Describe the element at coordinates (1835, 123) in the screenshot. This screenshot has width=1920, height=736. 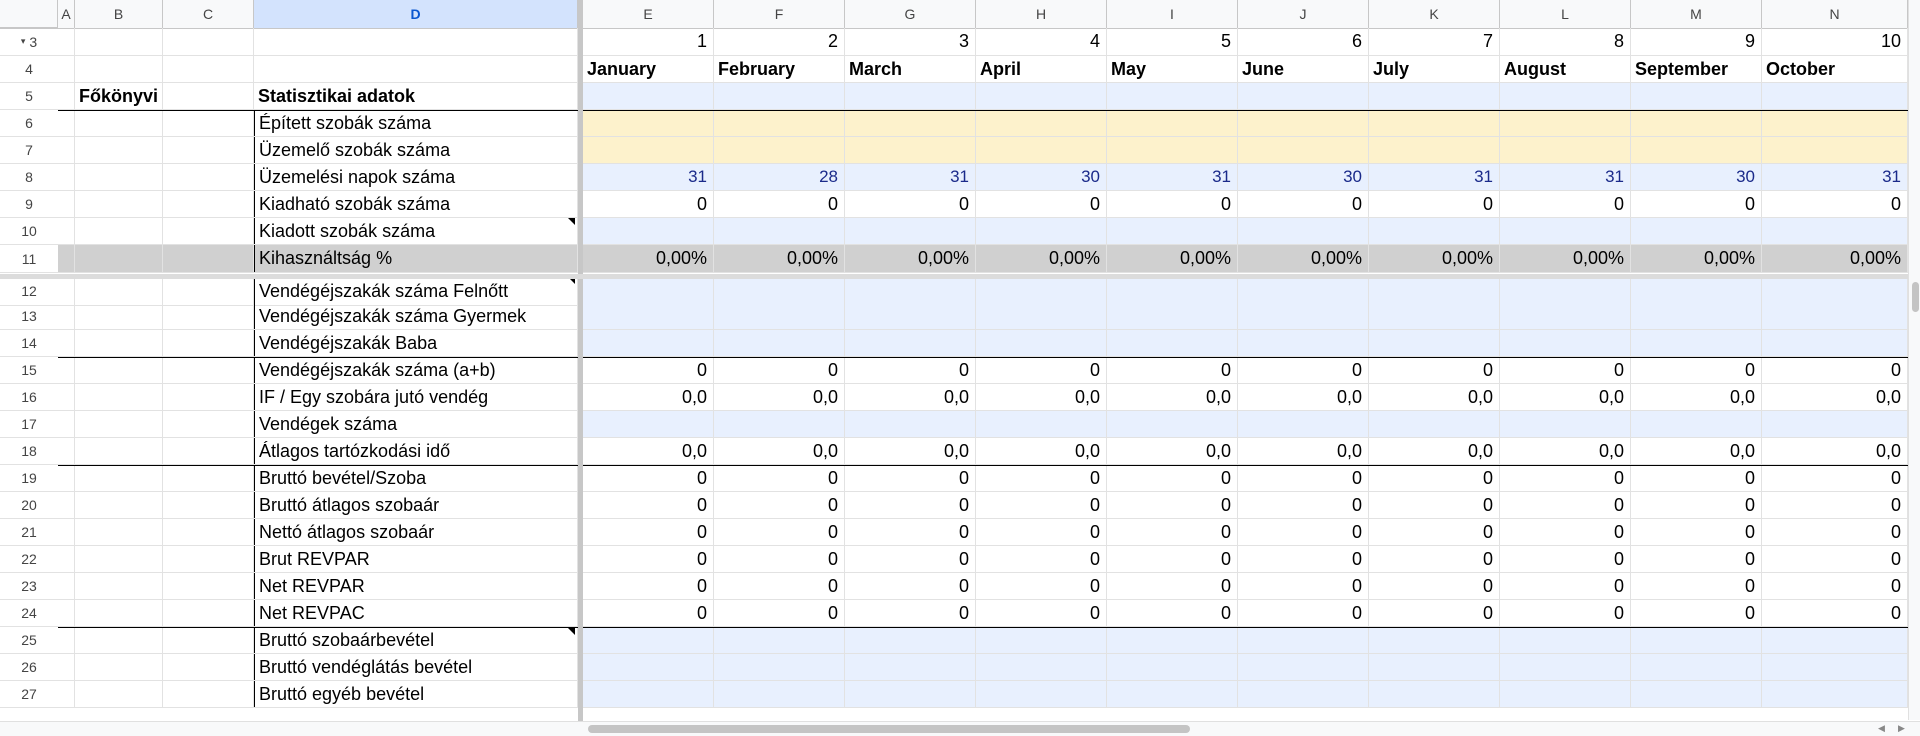
I see `cell-n6` at that location.